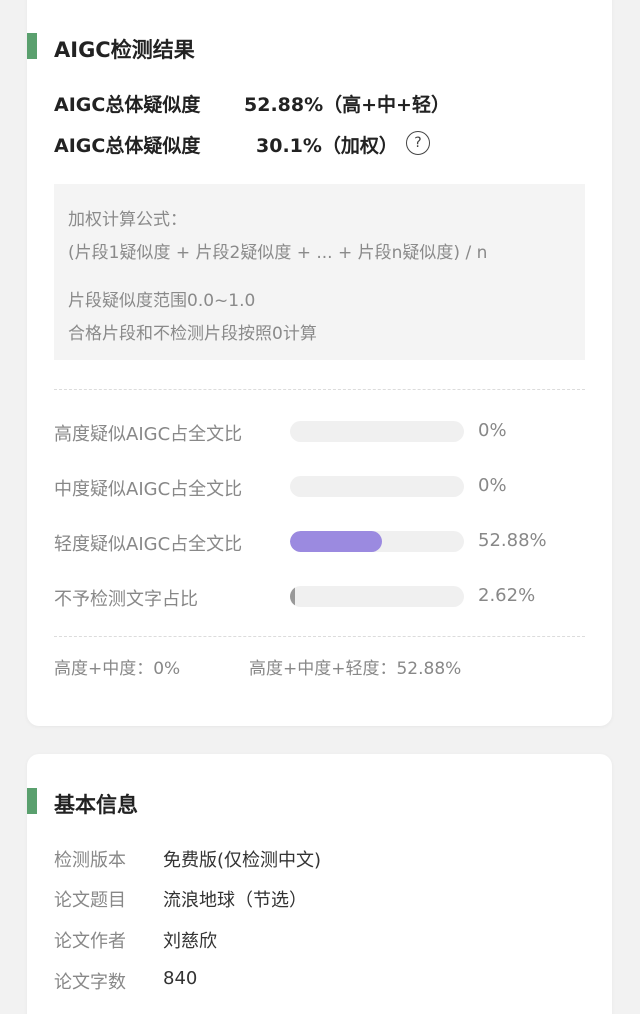 This screenshot has width=640, height=1014. Describe the element at coordinates (117, 669) in the screenshot. I see `summary-high-mid: 高度+中度：0%` at that location.